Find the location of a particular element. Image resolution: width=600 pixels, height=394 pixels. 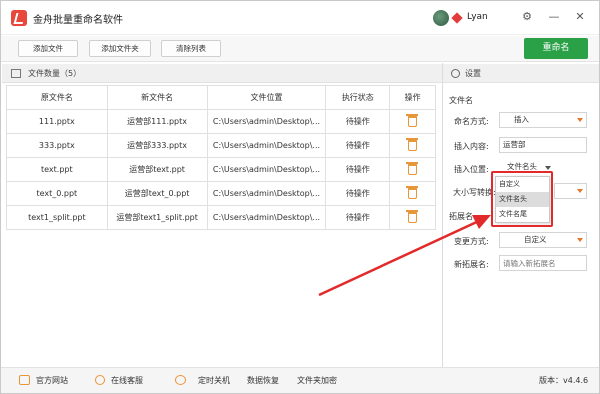

arrow-shaft is located at coordinates (400, 257).